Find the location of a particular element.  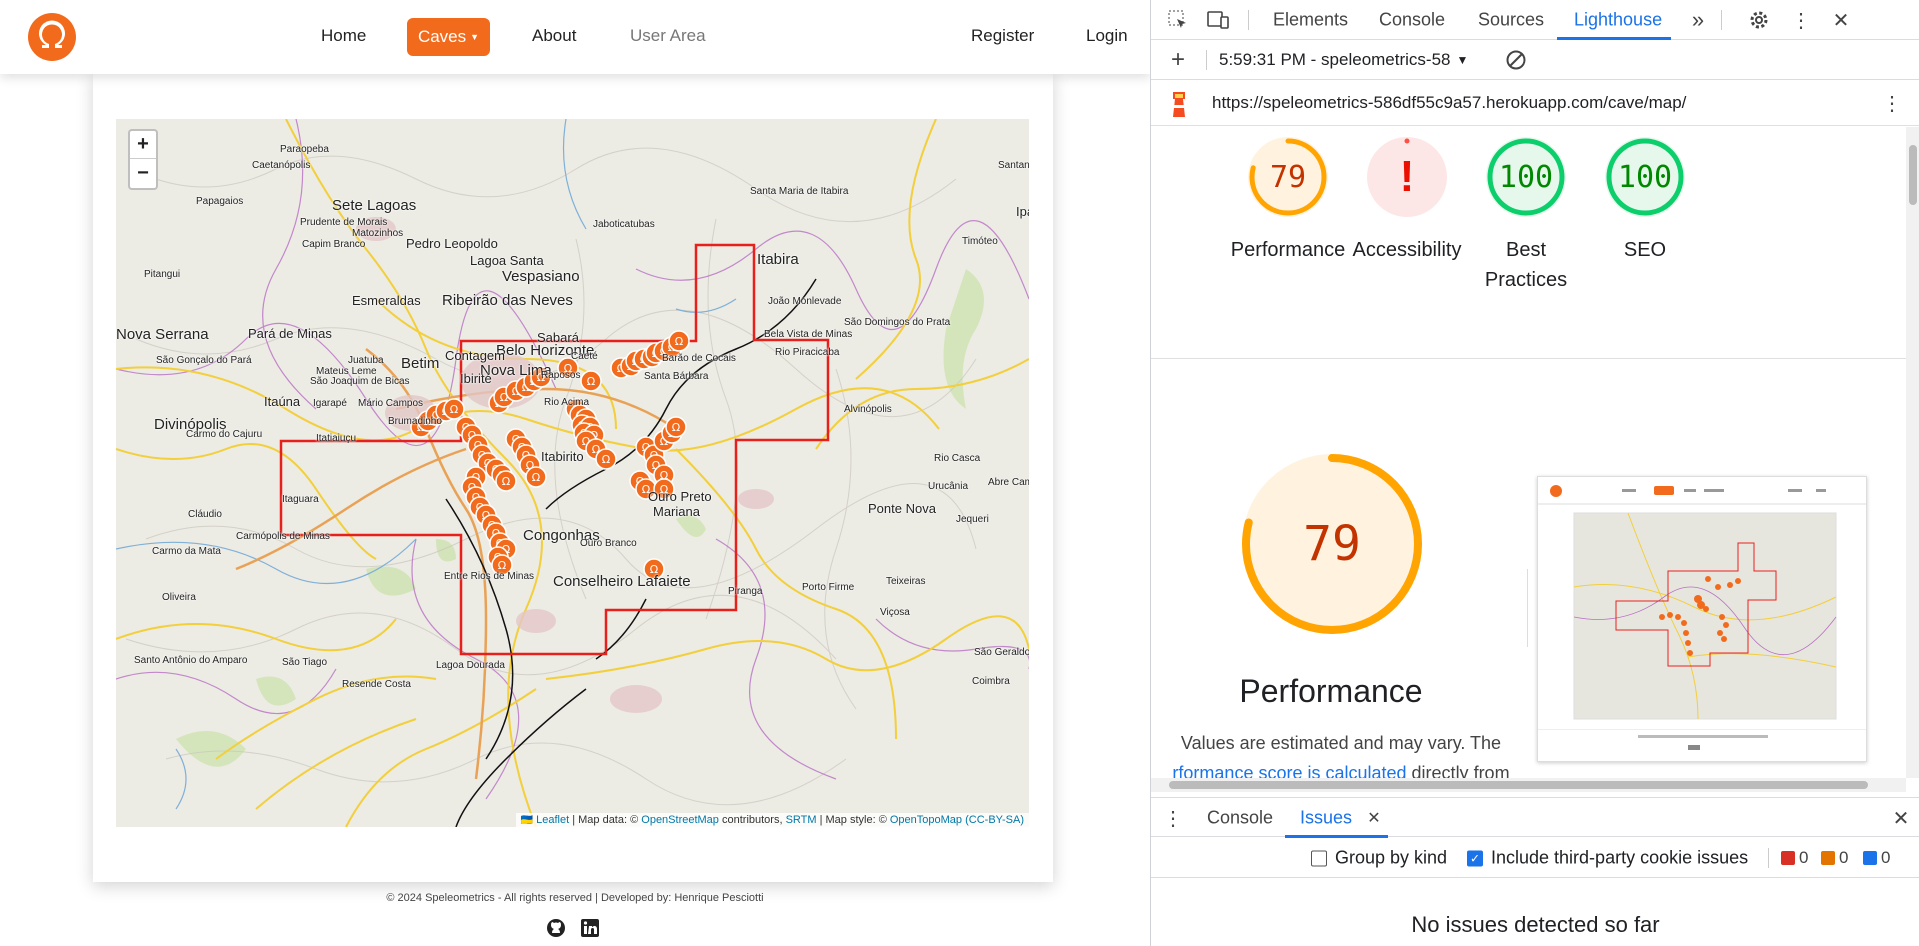

attrib-style: | Map style: © is located at coordinates (853, 820).